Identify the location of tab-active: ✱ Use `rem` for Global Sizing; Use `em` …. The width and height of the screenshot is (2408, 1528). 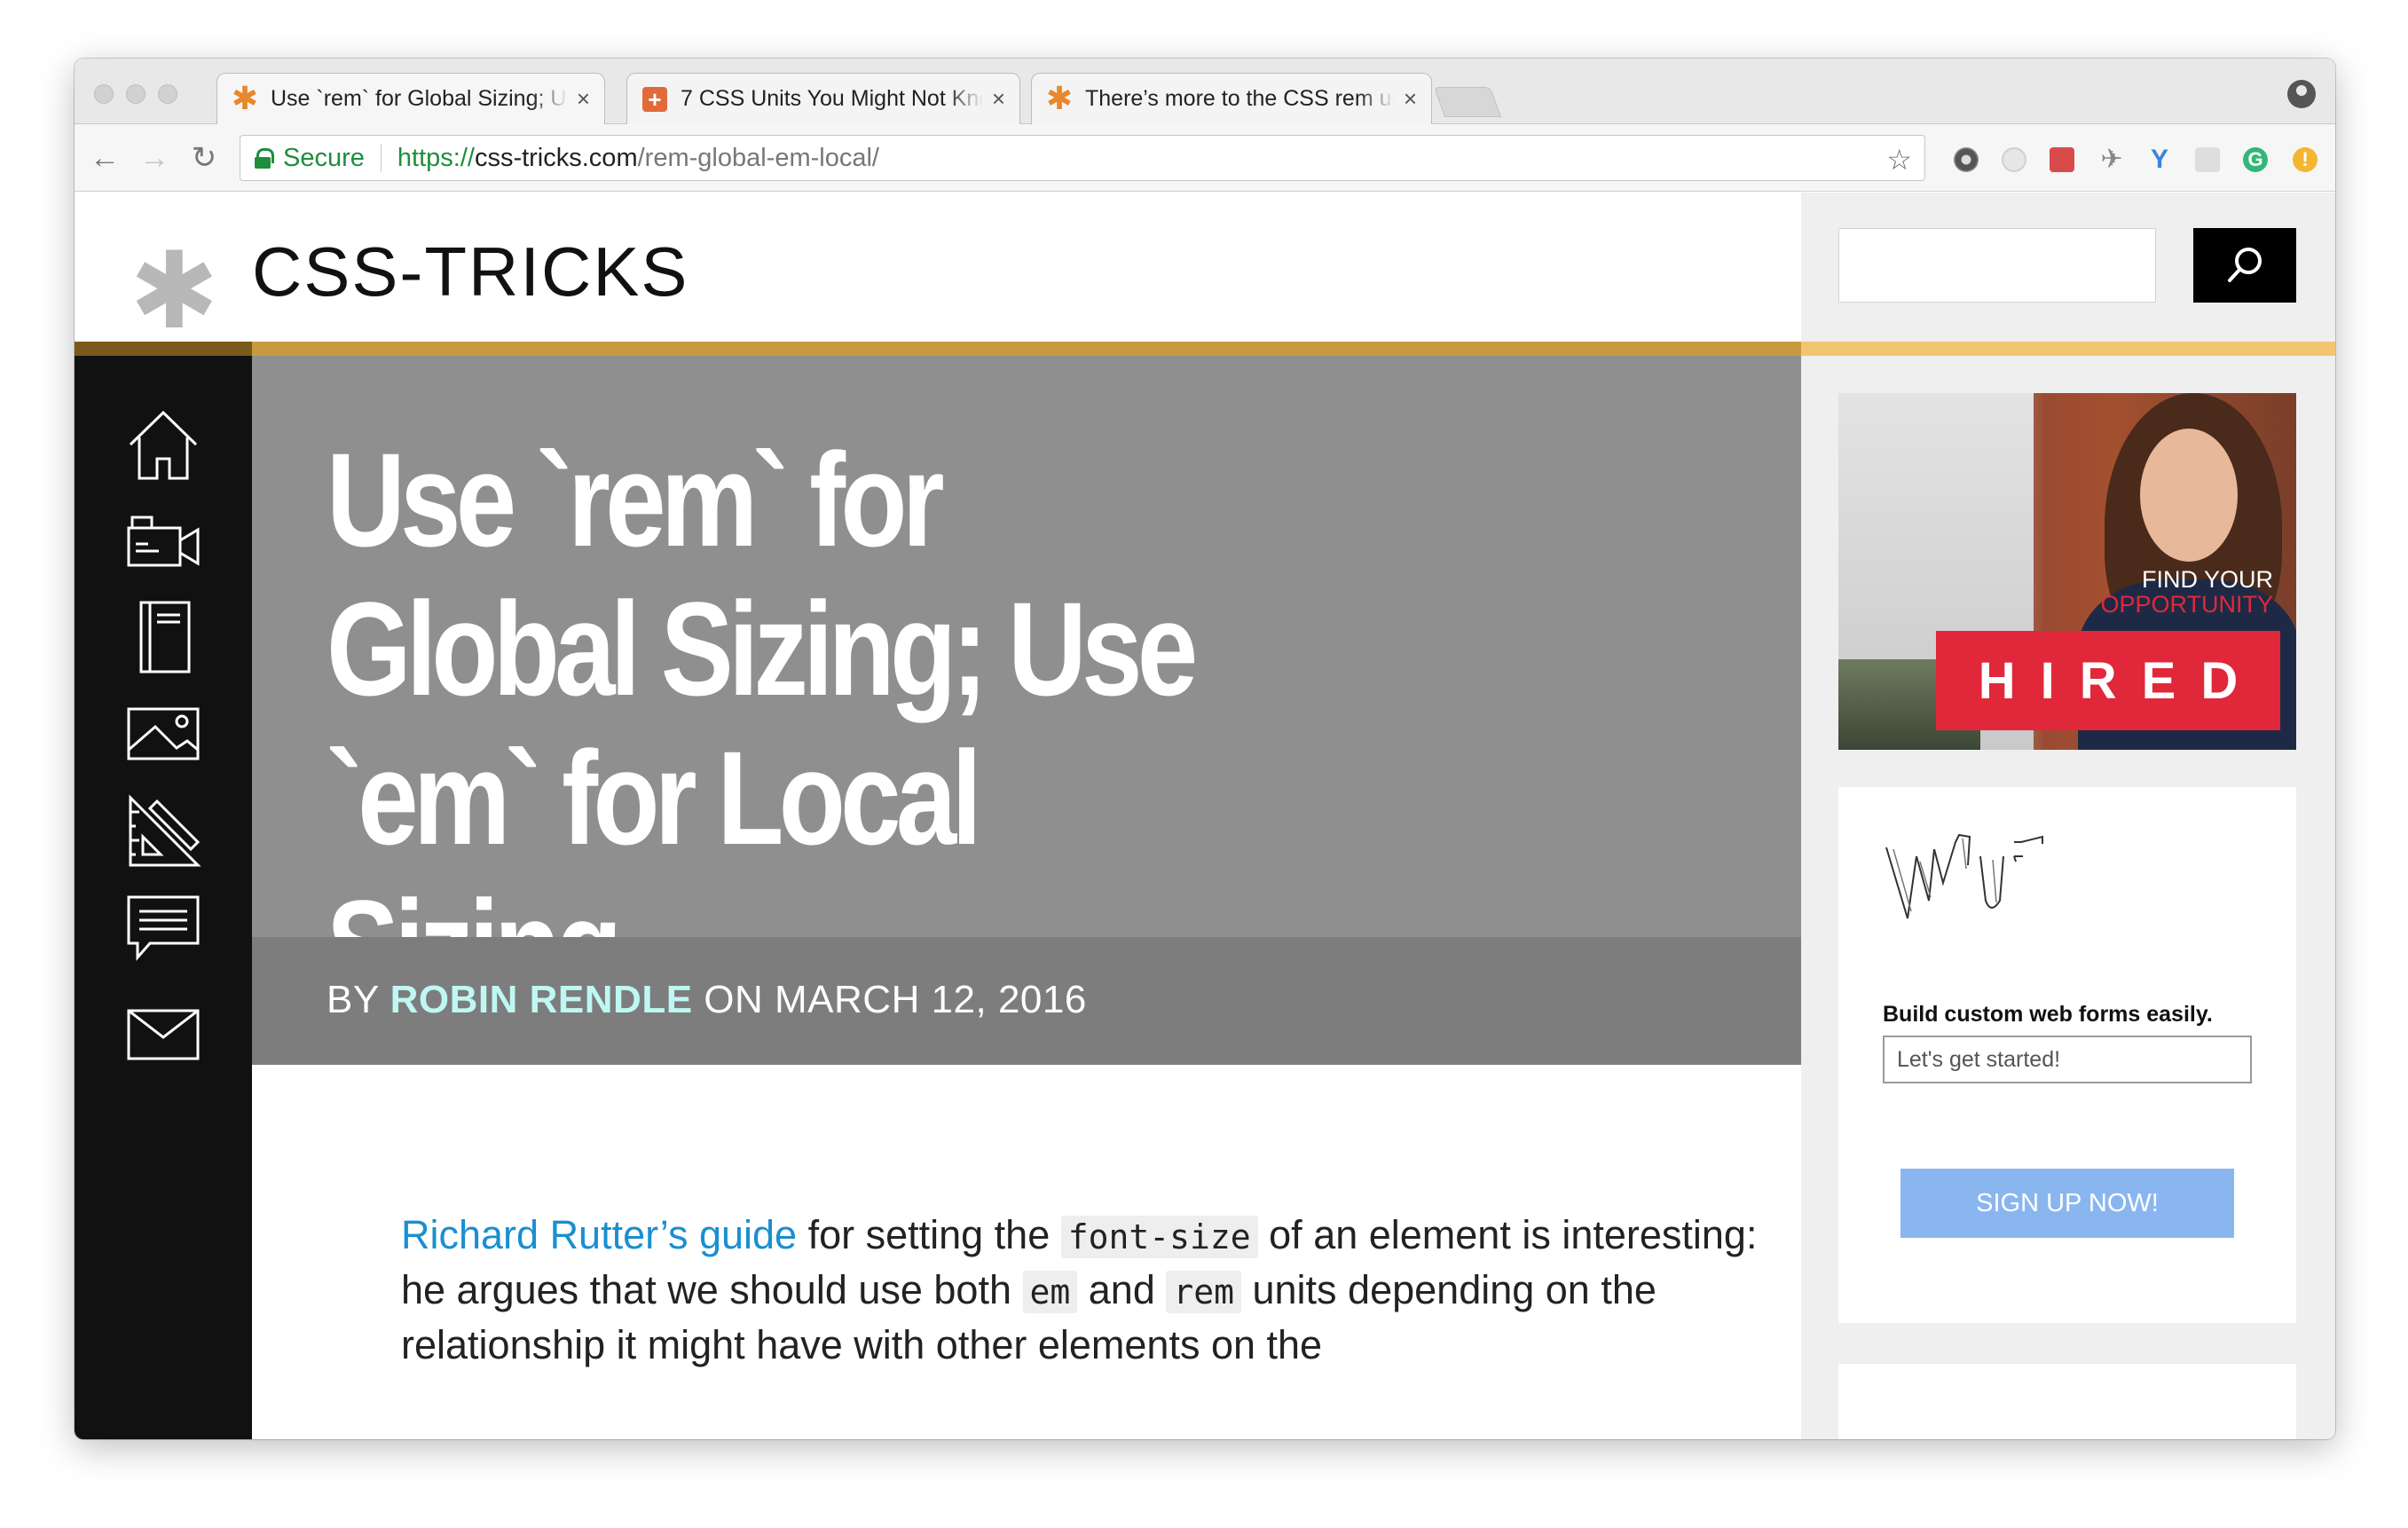
(410, 98).